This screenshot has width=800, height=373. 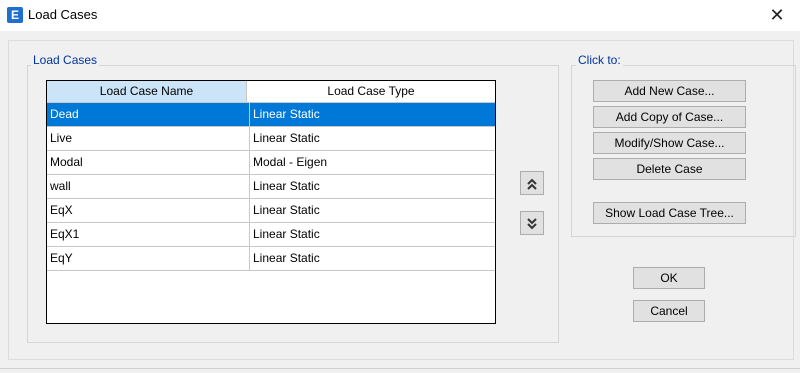 What do you see at coordinates (669, 169) in the screenshot?
I see `delete-case-button: Delete Case` at bounding box center [669, 169].